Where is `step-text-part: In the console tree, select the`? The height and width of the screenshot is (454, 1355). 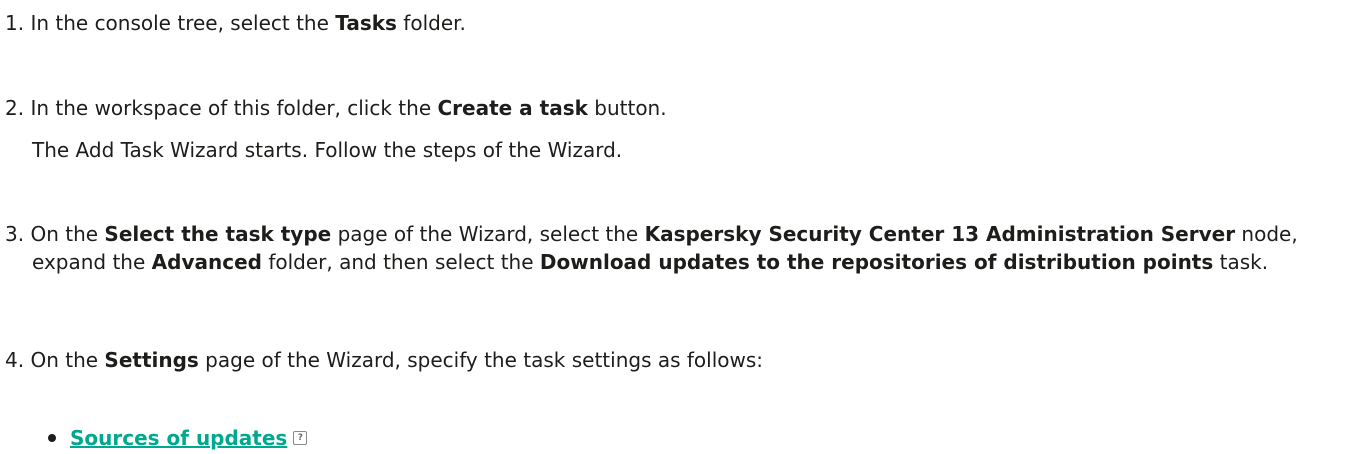 step-text-part: In the console tree, select the is located at coordinates (183, 23).